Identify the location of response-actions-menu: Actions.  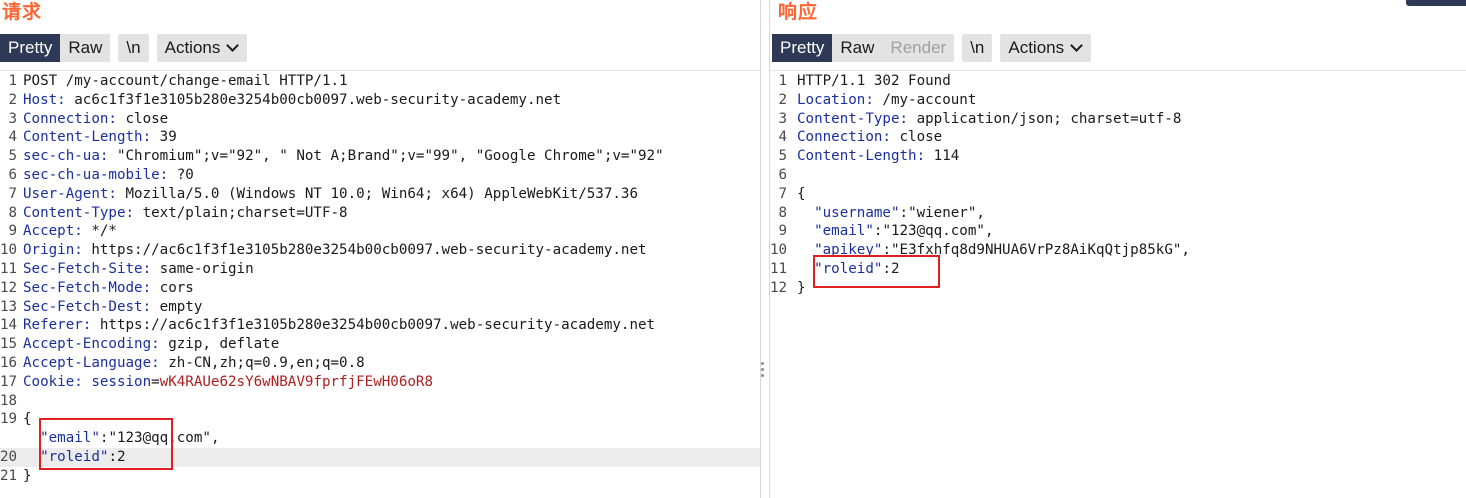
(1046, 48).